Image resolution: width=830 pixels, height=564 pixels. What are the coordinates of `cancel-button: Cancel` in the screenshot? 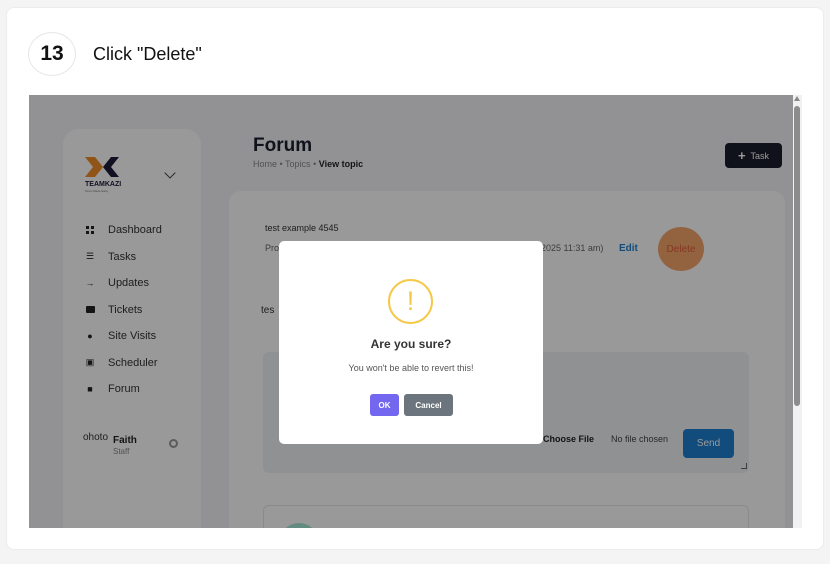 It's located at (428, 405).